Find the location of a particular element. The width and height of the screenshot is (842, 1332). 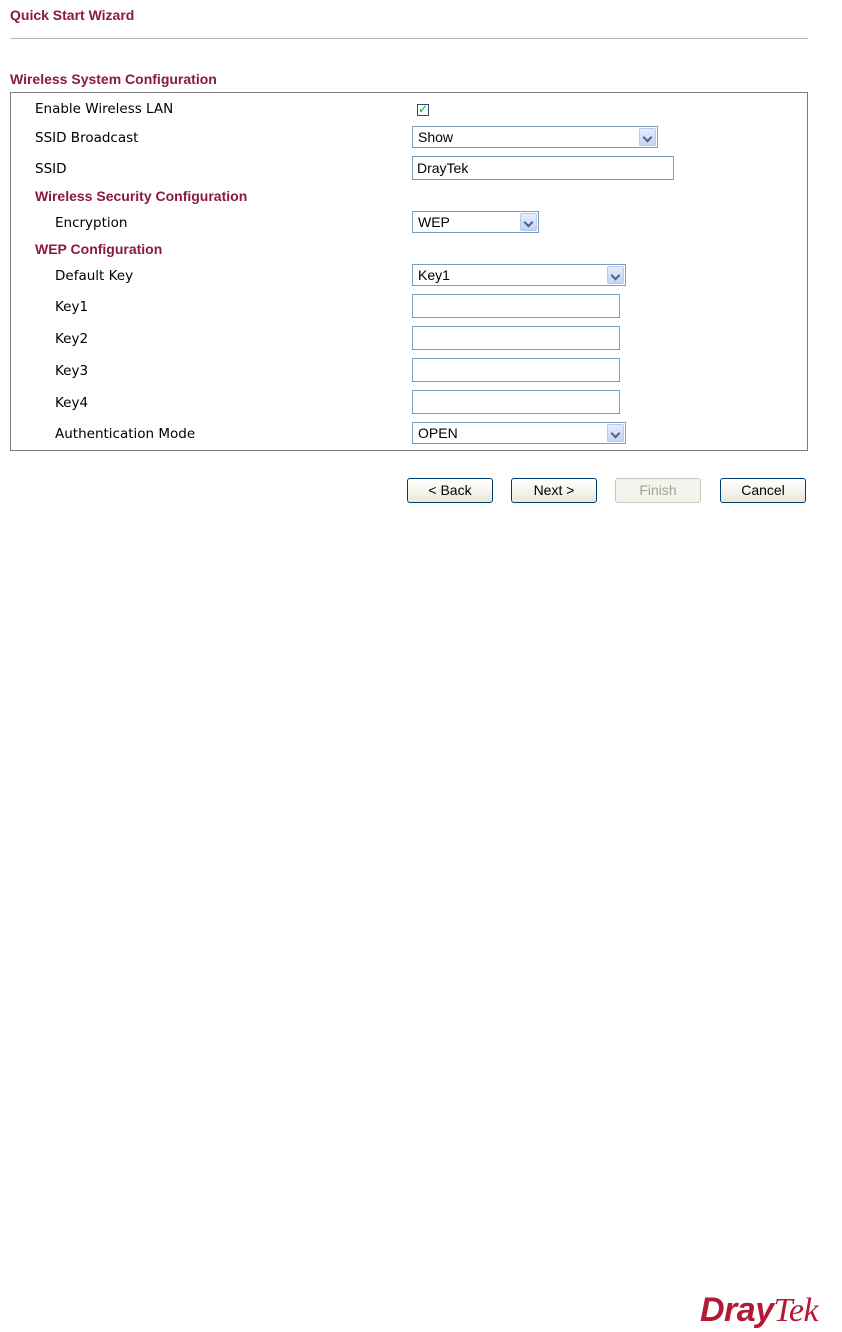

encryption-value: WEP is located at coordinates (434, 222).